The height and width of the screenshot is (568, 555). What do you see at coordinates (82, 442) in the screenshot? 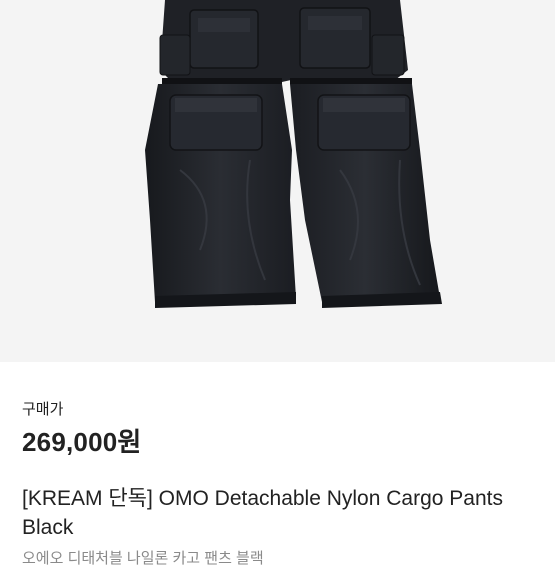
I see `price-value: 269,000원` at bounding box center [82, 442].